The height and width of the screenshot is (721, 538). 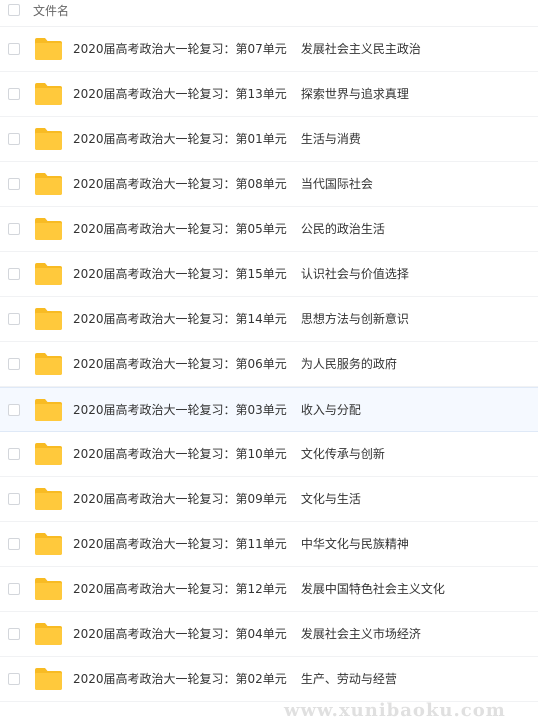 What do you see at coordinates (180, 634) in the screenshot?
I see `file-name-main: 2020届高考政治大一轮复习：第04单元` at bounding box center [180, 634].